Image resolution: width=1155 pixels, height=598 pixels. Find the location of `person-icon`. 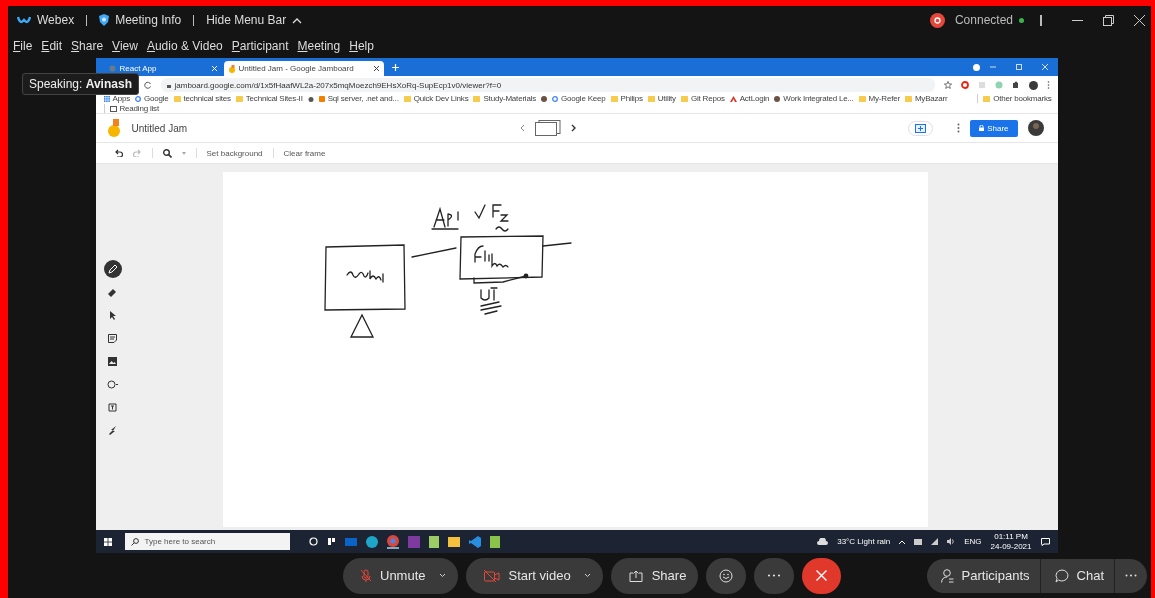

person-icon is located at coordinates (947, 575).